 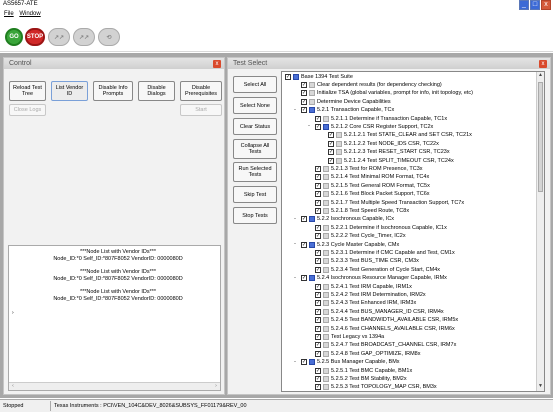 What do you see at coordinates (379, 311) in the screenshot?
I see `tree-test-row: ✓ 5.2.4.4 Test BUS_MANAGER_ID CSR, IRM4x` at bounding box center [379, 311].